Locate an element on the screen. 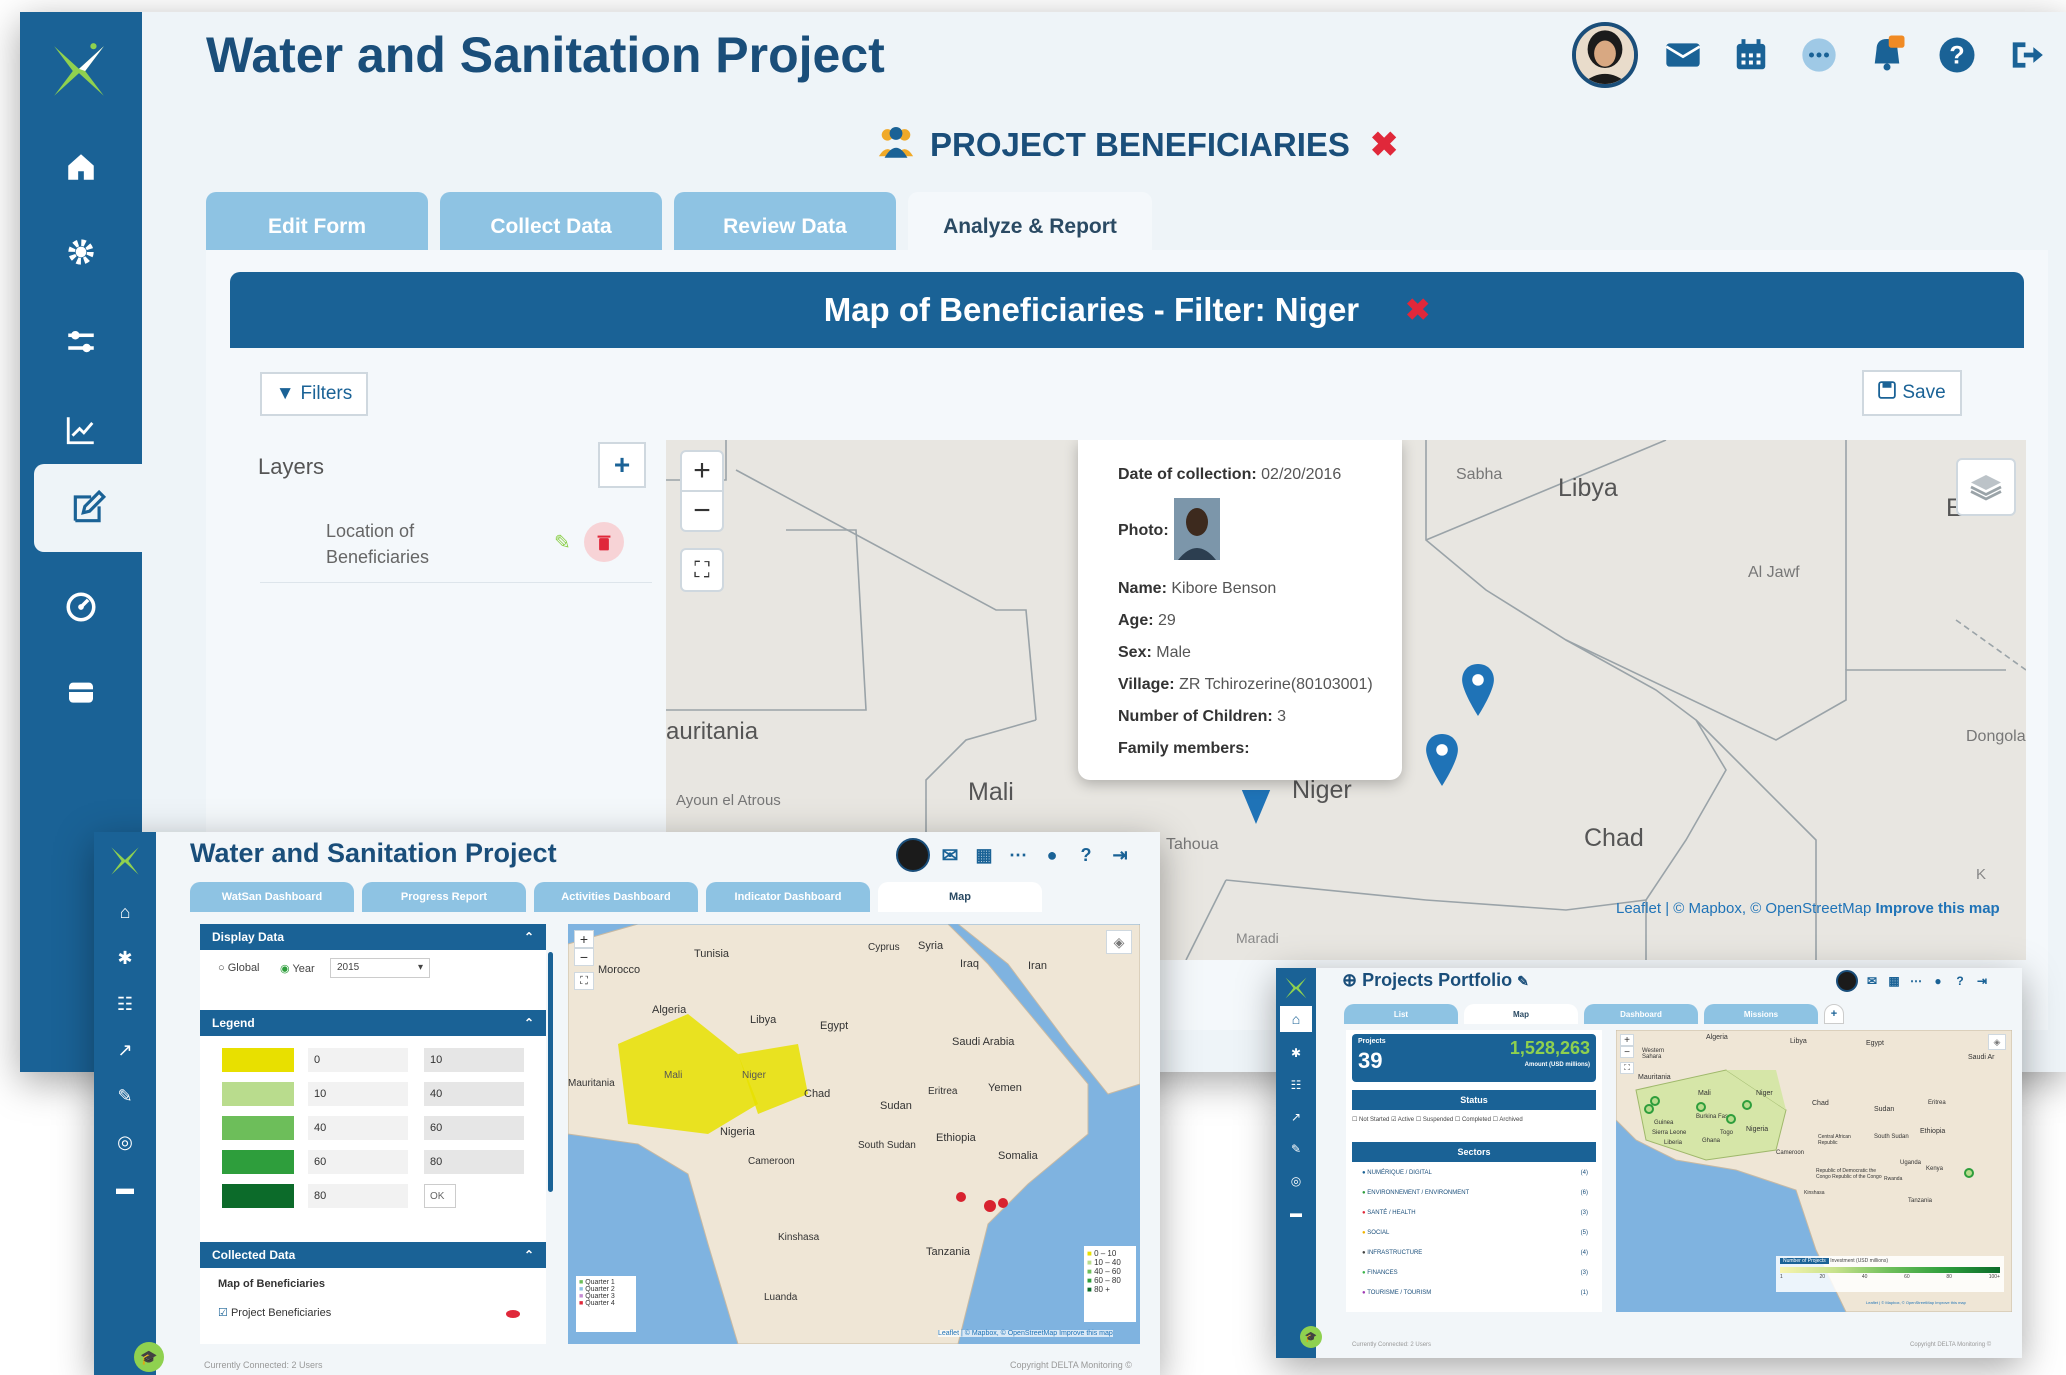 The width and height of the screenshot is (2066, 1375). legend-from: 10 is located at coordinates (358, 1094).